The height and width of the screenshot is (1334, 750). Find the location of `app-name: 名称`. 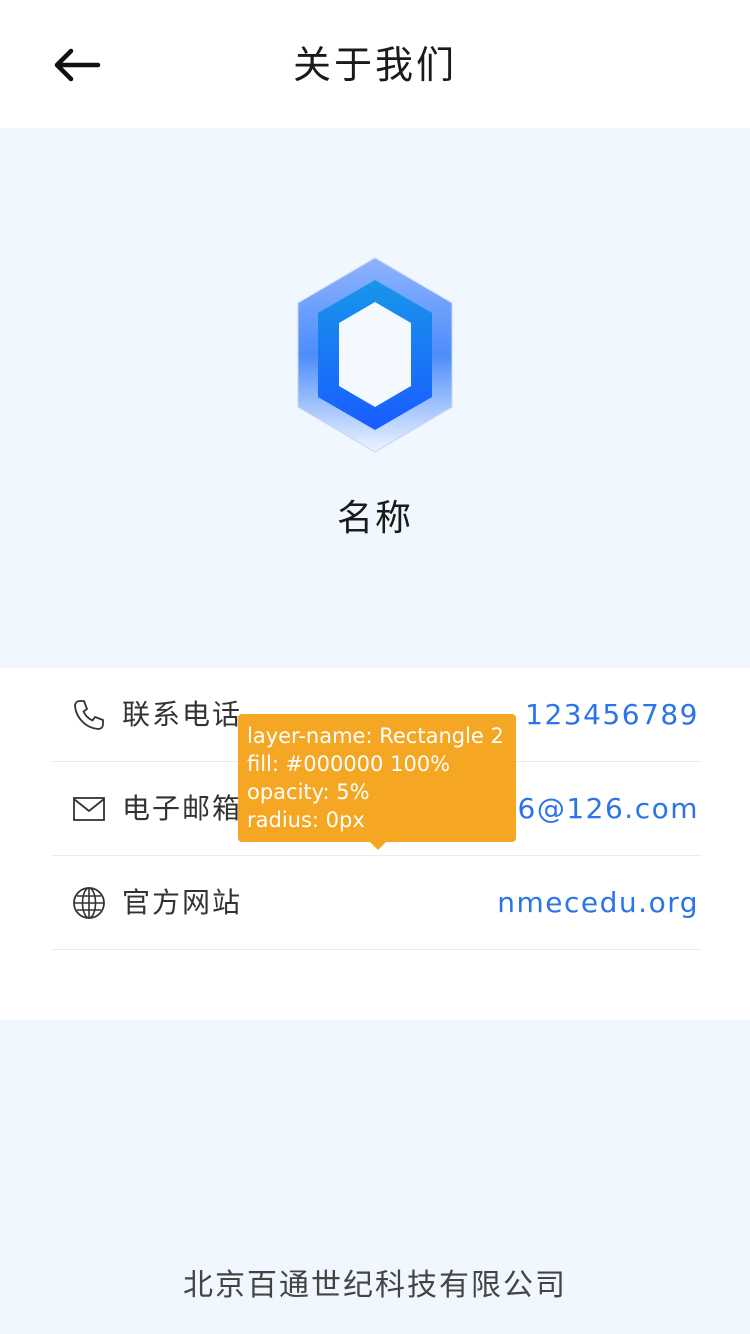

app-name: 名称 is located at coordinates (374, 518).